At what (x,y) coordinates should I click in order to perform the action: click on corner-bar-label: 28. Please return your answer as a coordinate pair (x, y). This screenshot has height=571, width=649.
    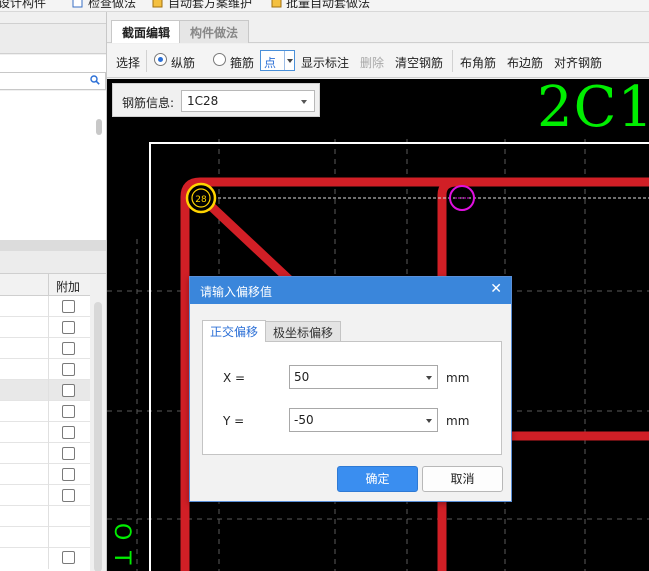
    Looking at the image, I should click on (201, 200).